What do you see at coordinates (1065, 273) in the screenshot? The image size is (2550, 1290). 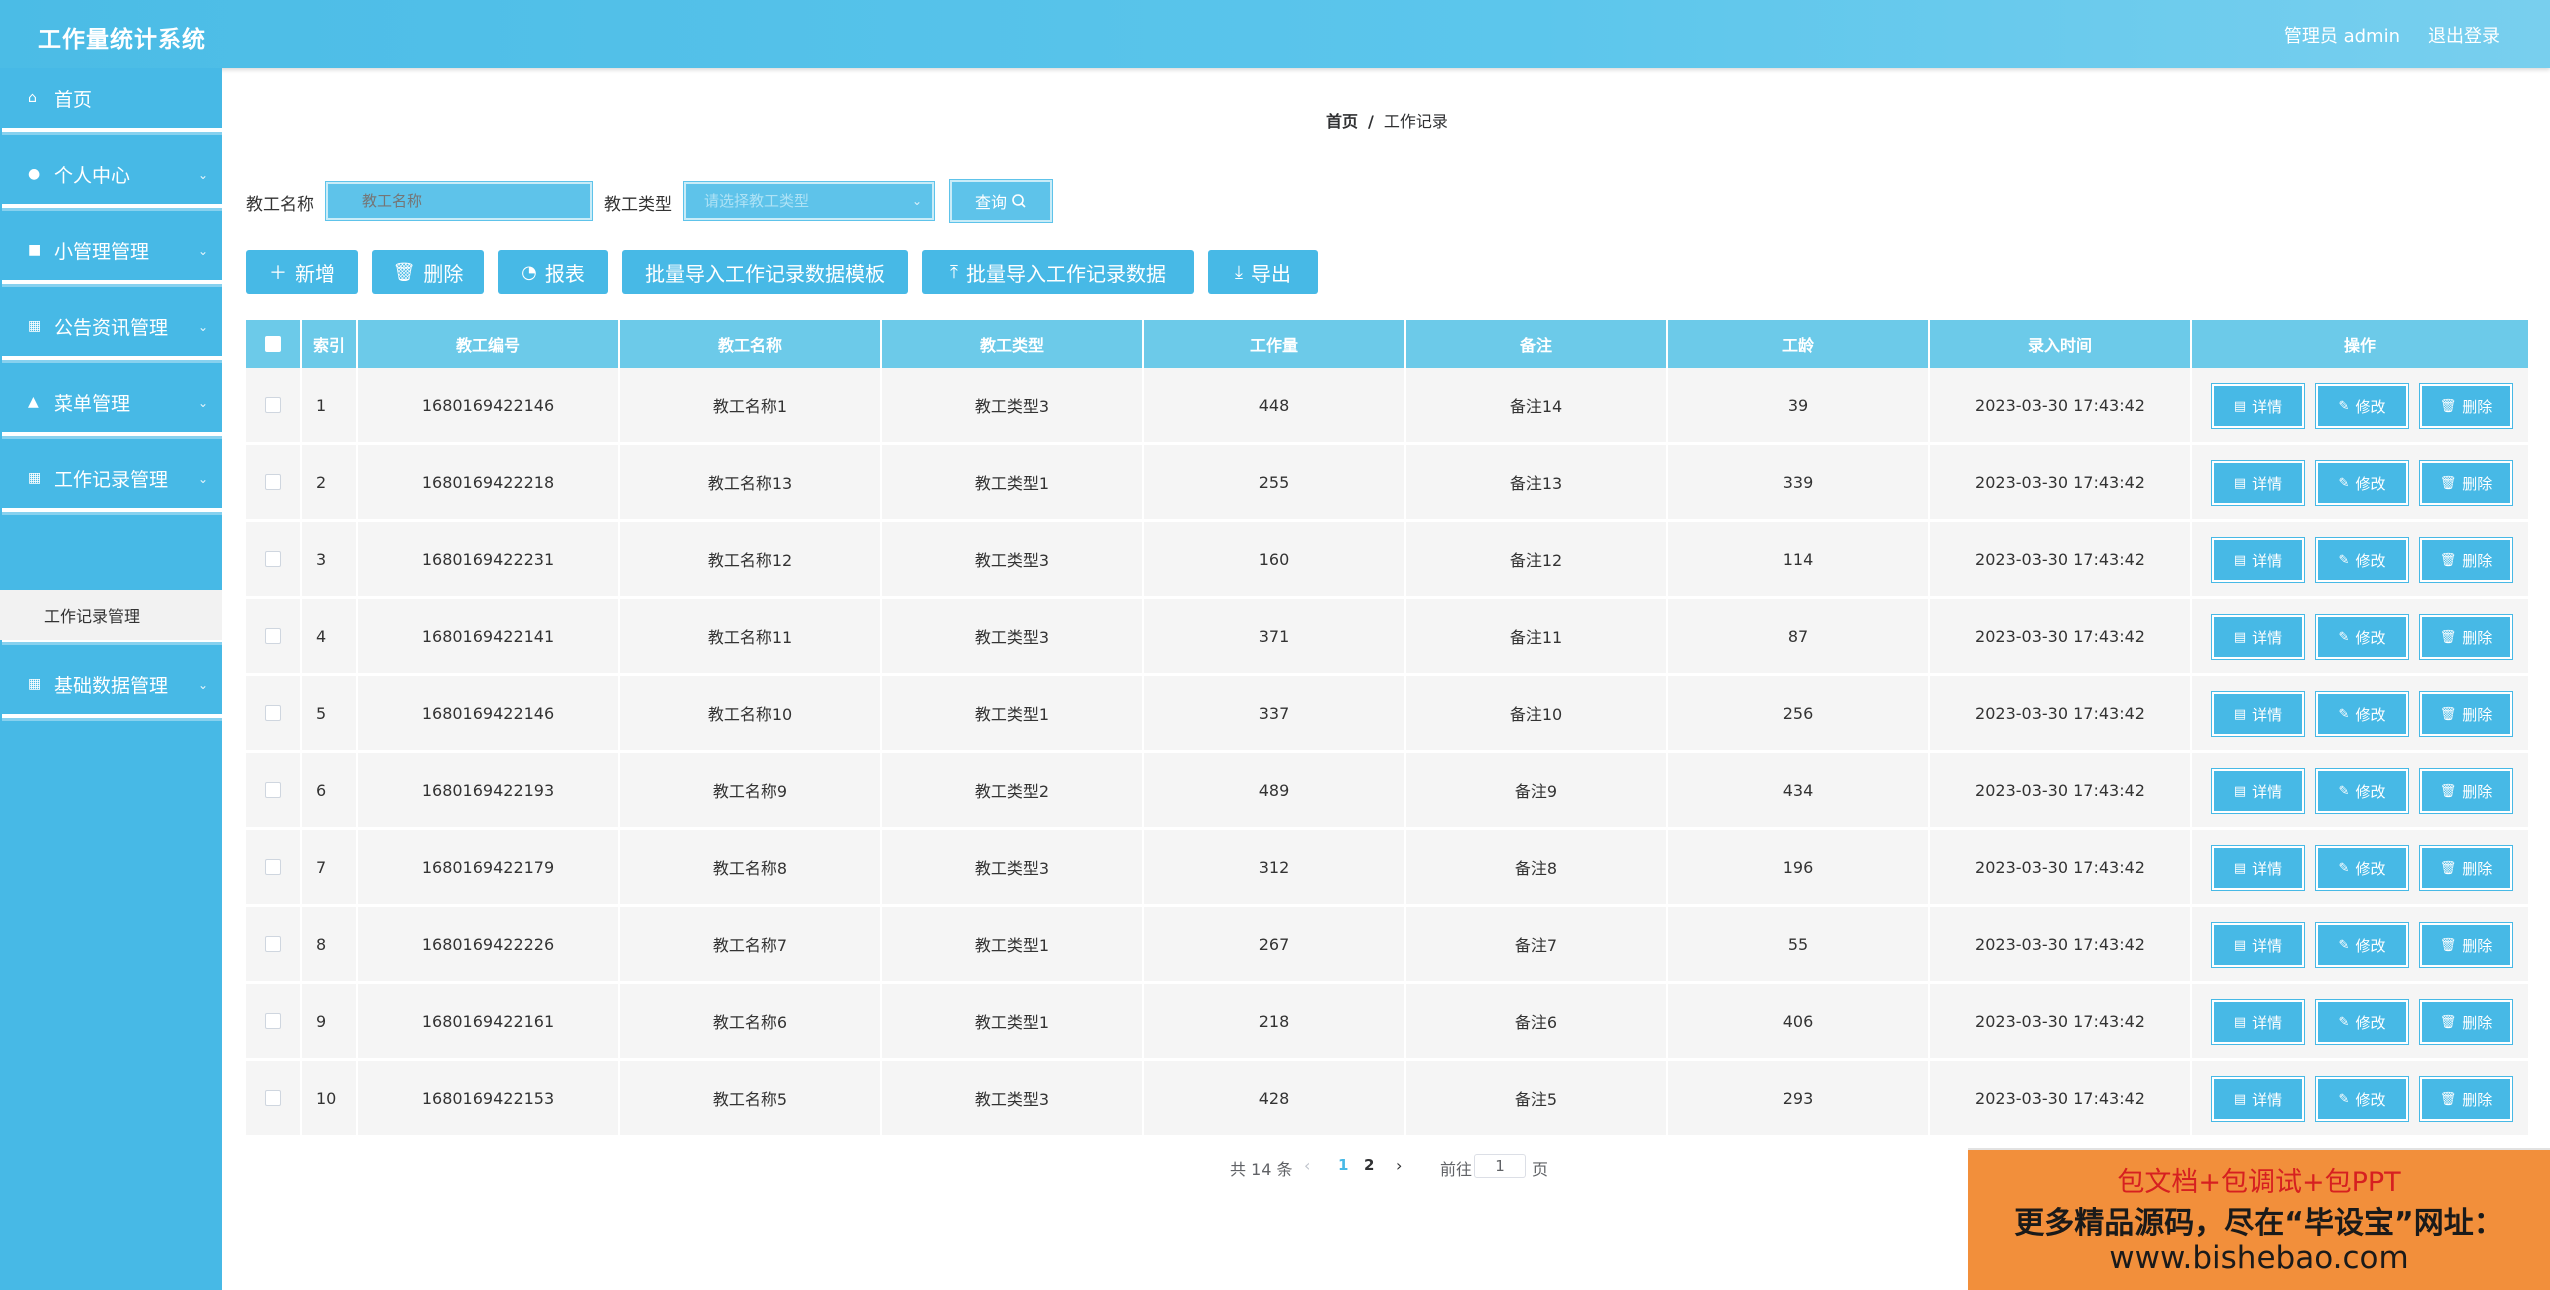 I see `import-data-button-label: 批量导入工作记录数据` at bounding box center [1065, 273].